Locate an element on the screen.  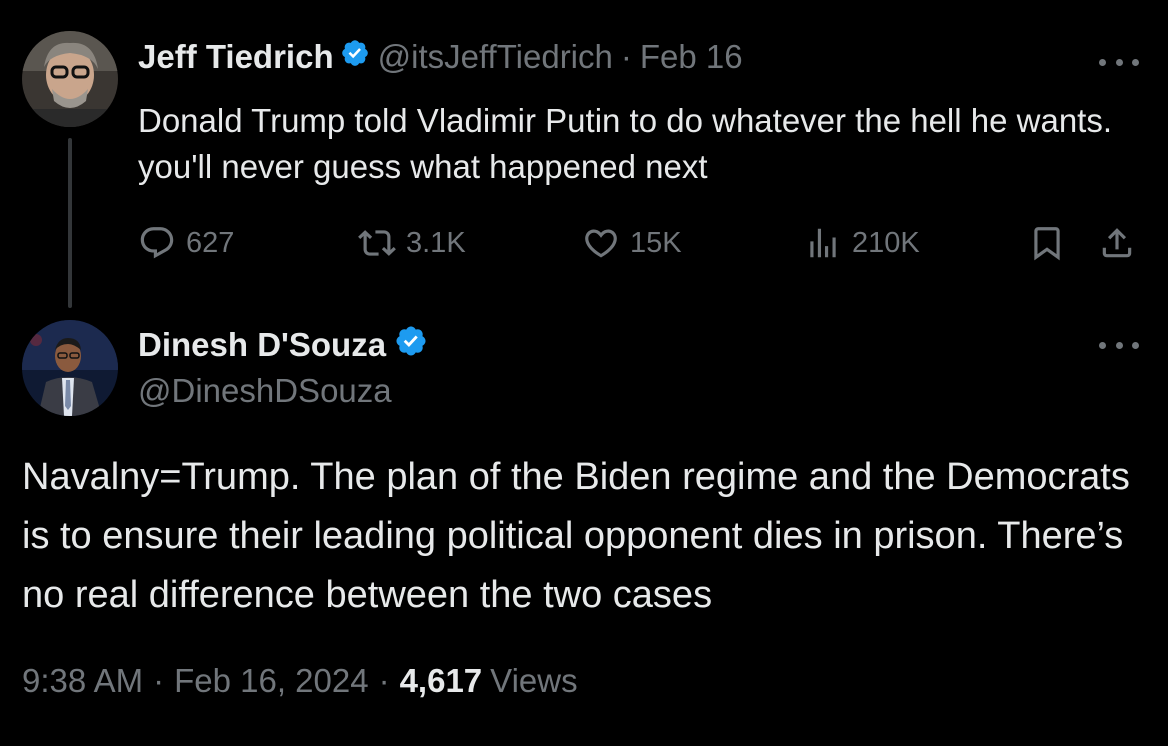
tweet1-action-bar: 627 3.1K 15K 210K is located at coordinates (638, 243).